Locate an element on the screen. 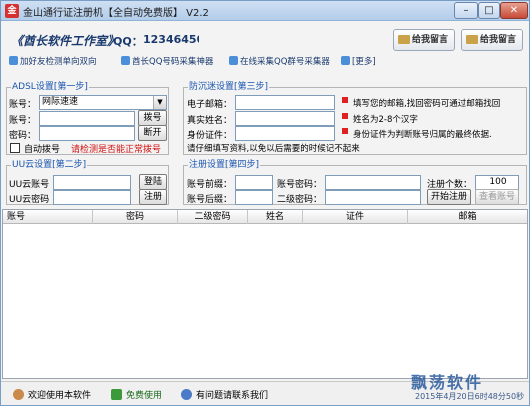 The image size is (530, 406). second-password-input is located at coordinates (373, 197).